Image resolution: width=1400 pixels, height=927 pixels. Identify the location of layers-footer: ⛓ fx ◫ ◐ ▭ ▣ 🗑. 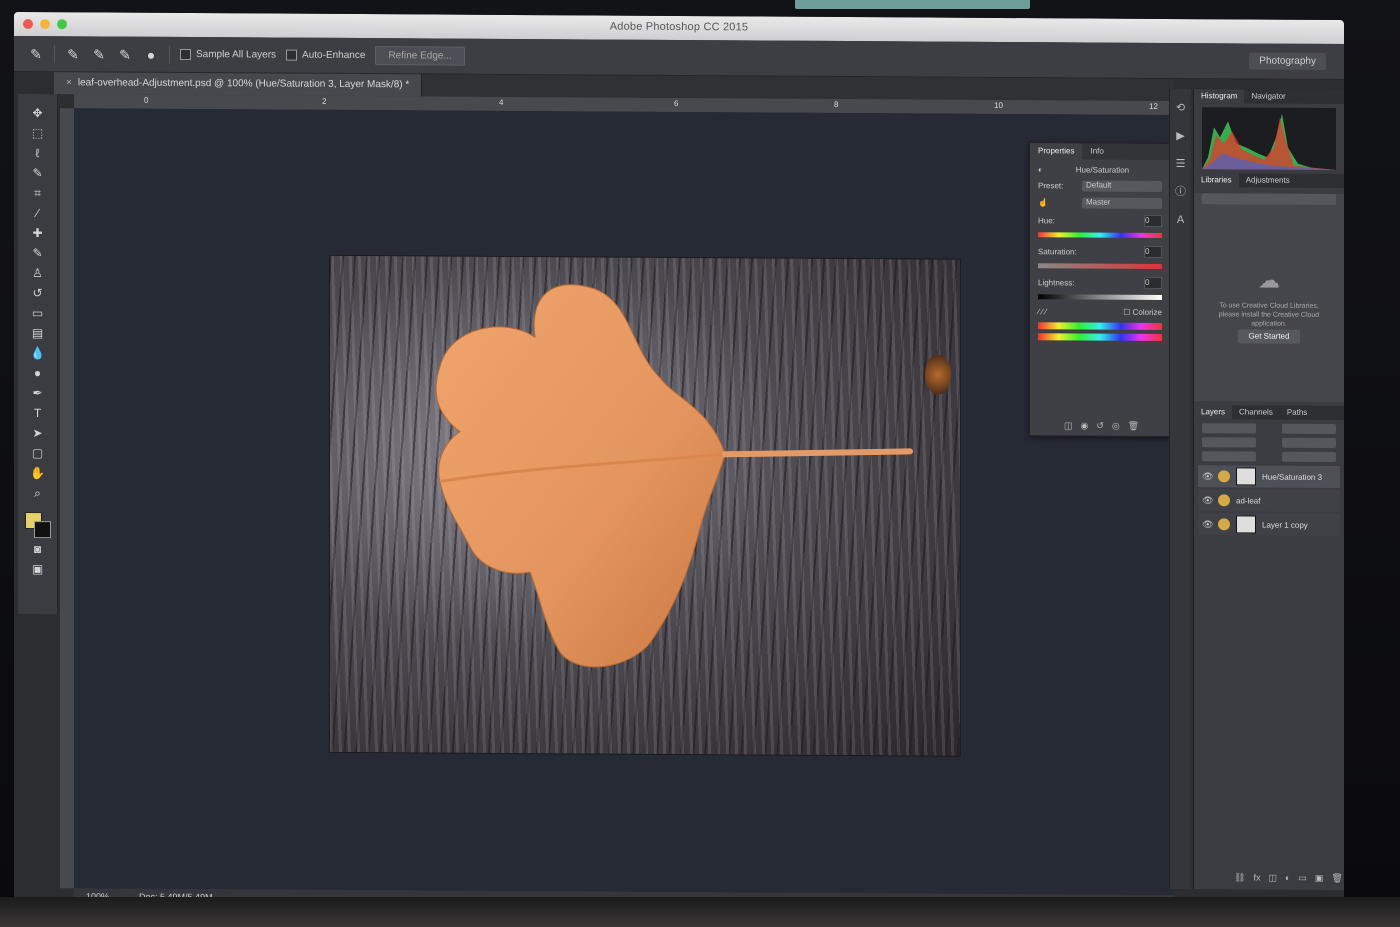
(1288, 878).